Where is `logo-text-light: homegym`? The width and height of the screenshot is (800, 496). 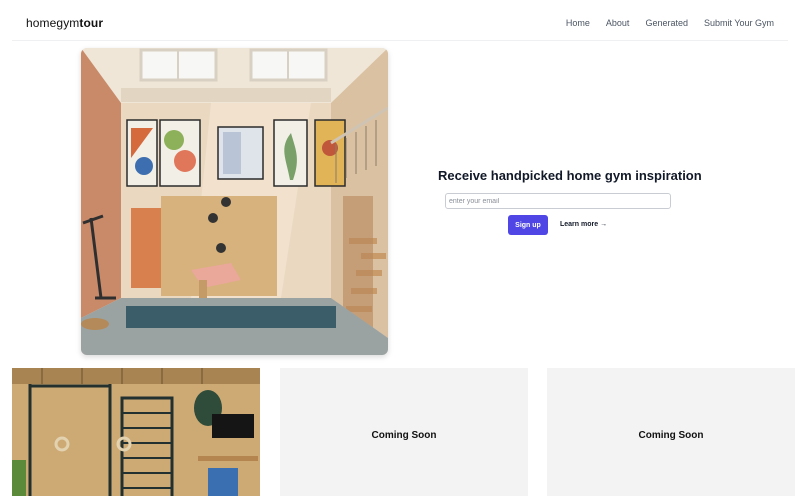
logo-text-light: homegym is located at coordinates (53, 23).